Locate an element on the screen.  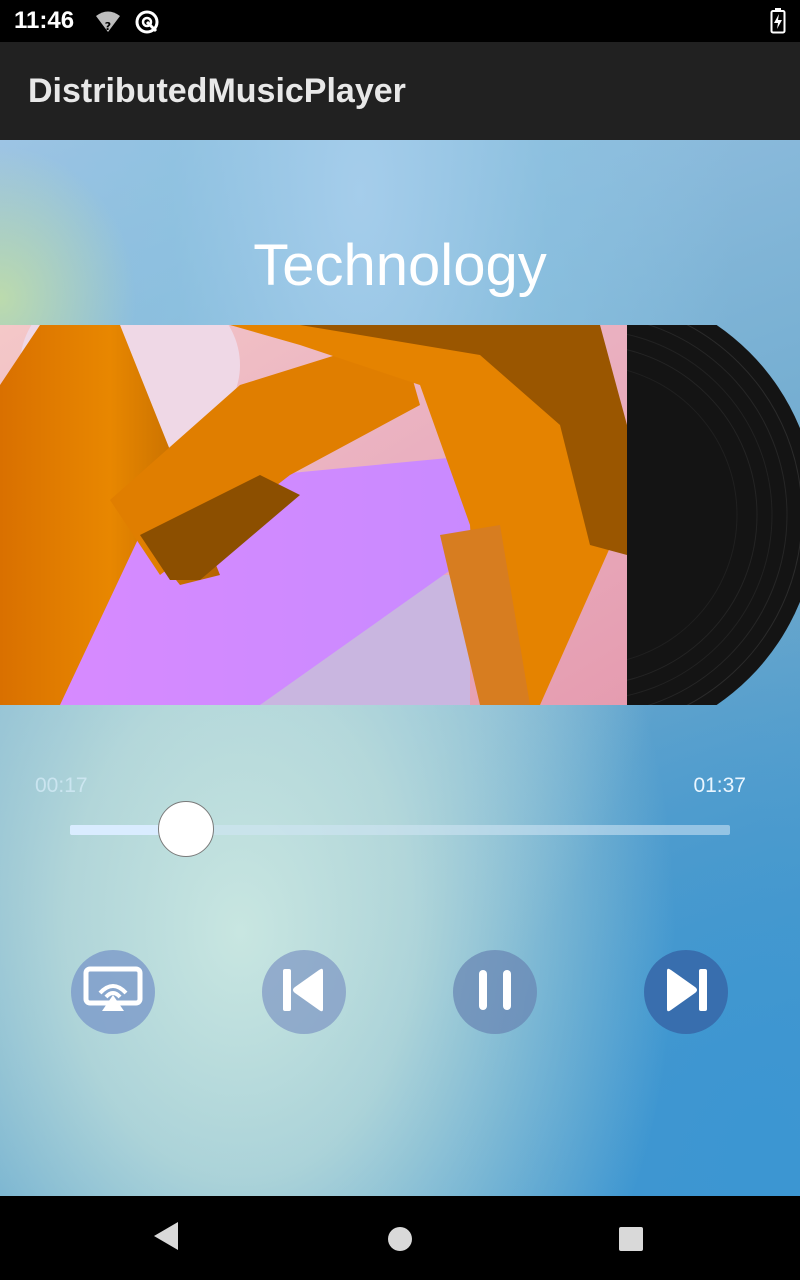
vinyl-record is located at coordinates (713, 515).